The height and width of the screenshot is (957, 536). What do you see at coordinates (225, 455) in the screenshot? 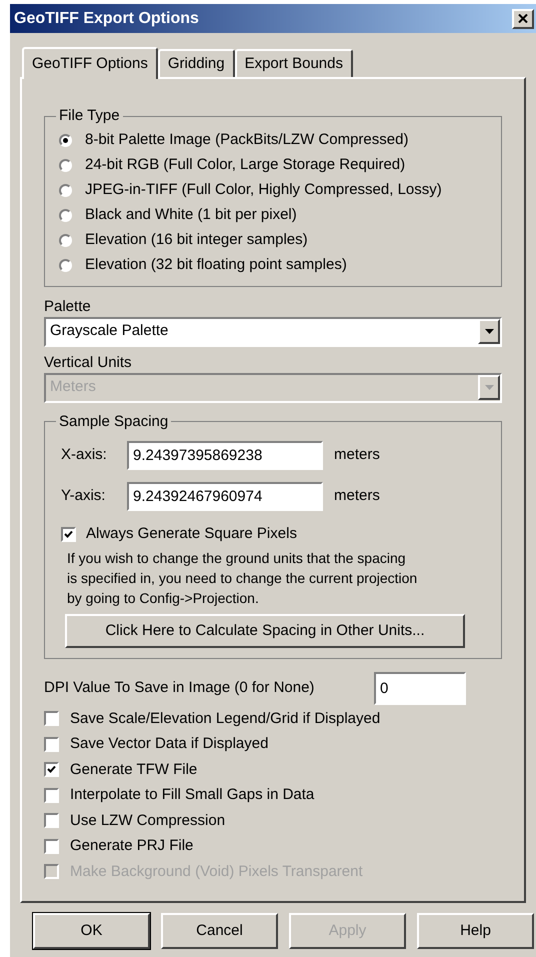
I see `input-field: 9.24397395869238` at bounding box center [225, 455].